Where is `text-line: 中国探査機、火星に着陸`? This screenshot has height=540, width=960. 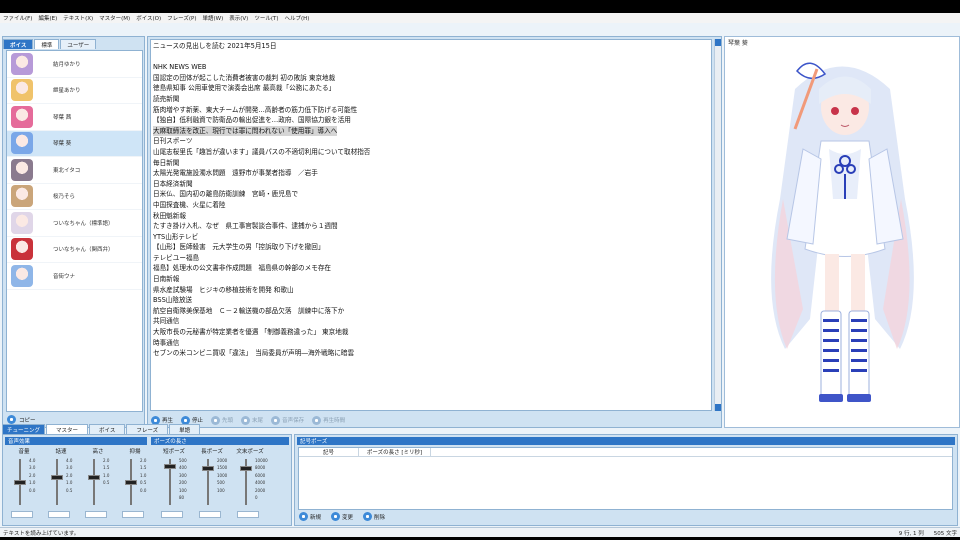 text-line: 中国探査機、火星に着陸 is located at coordinates (189, 204).